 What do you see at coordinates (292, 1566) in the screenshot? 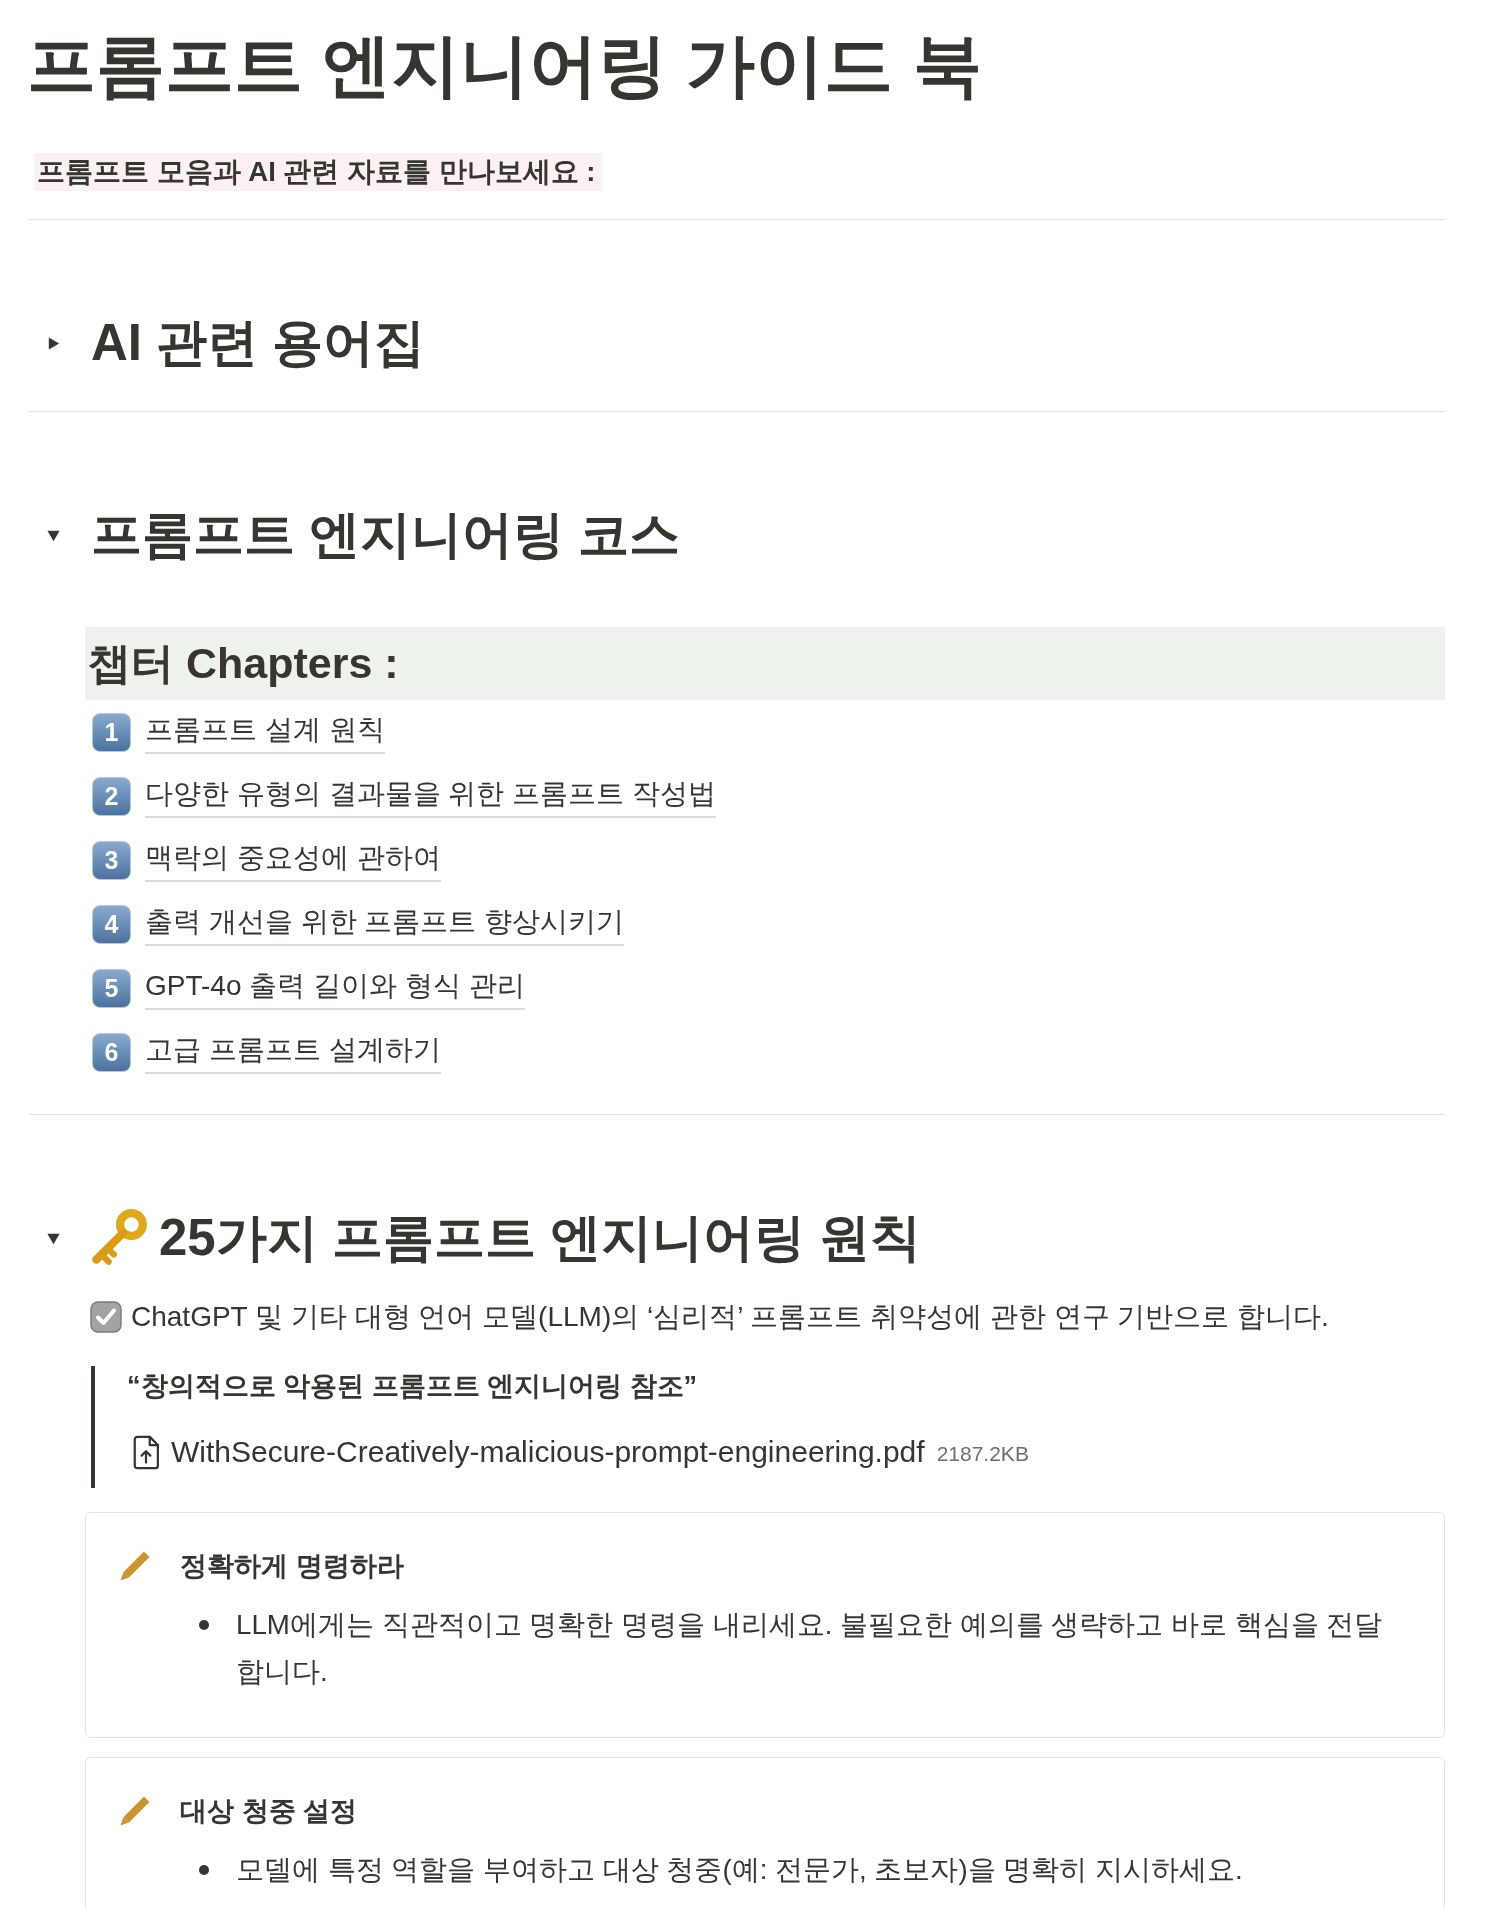
I see `callout-title: 정확하게 명령하라` at bounding box center [292, 1566].